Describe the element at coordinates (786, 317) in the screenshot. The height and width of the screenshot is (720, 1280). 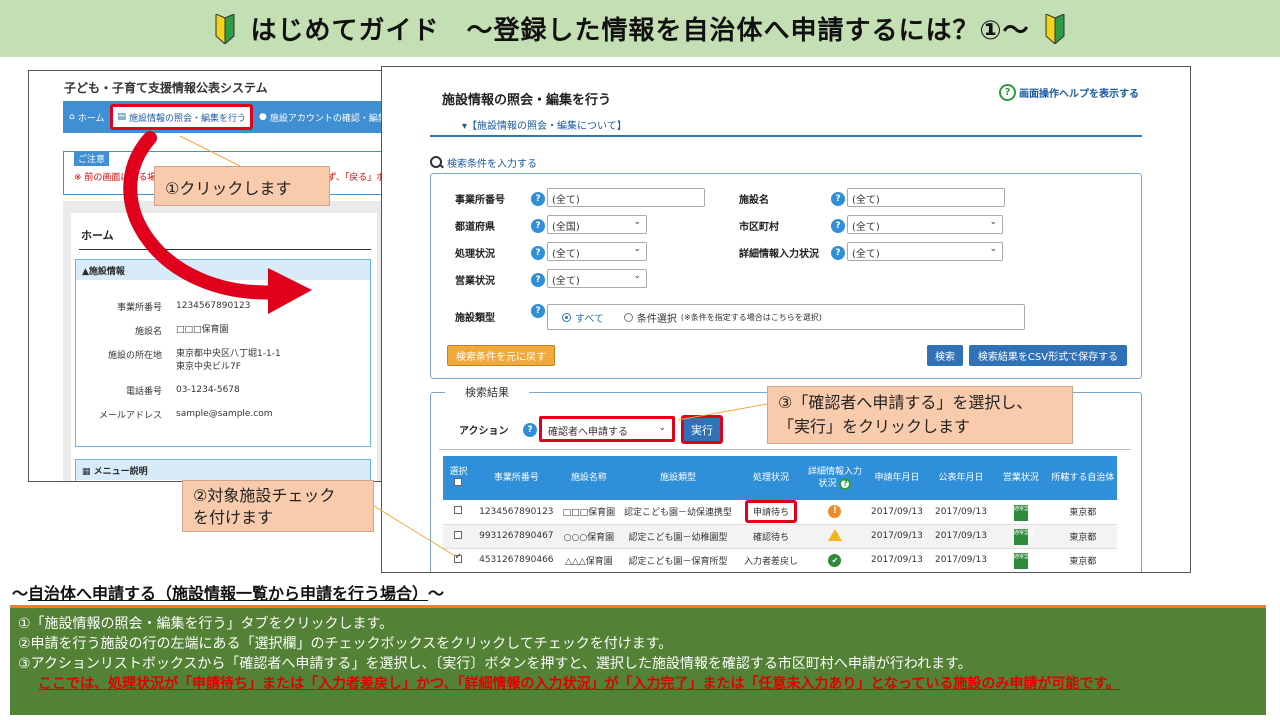
I see `facility-type-radio-group: すべて 条件選択 (※条件を指定する場合はこちらを選択)` at that location.